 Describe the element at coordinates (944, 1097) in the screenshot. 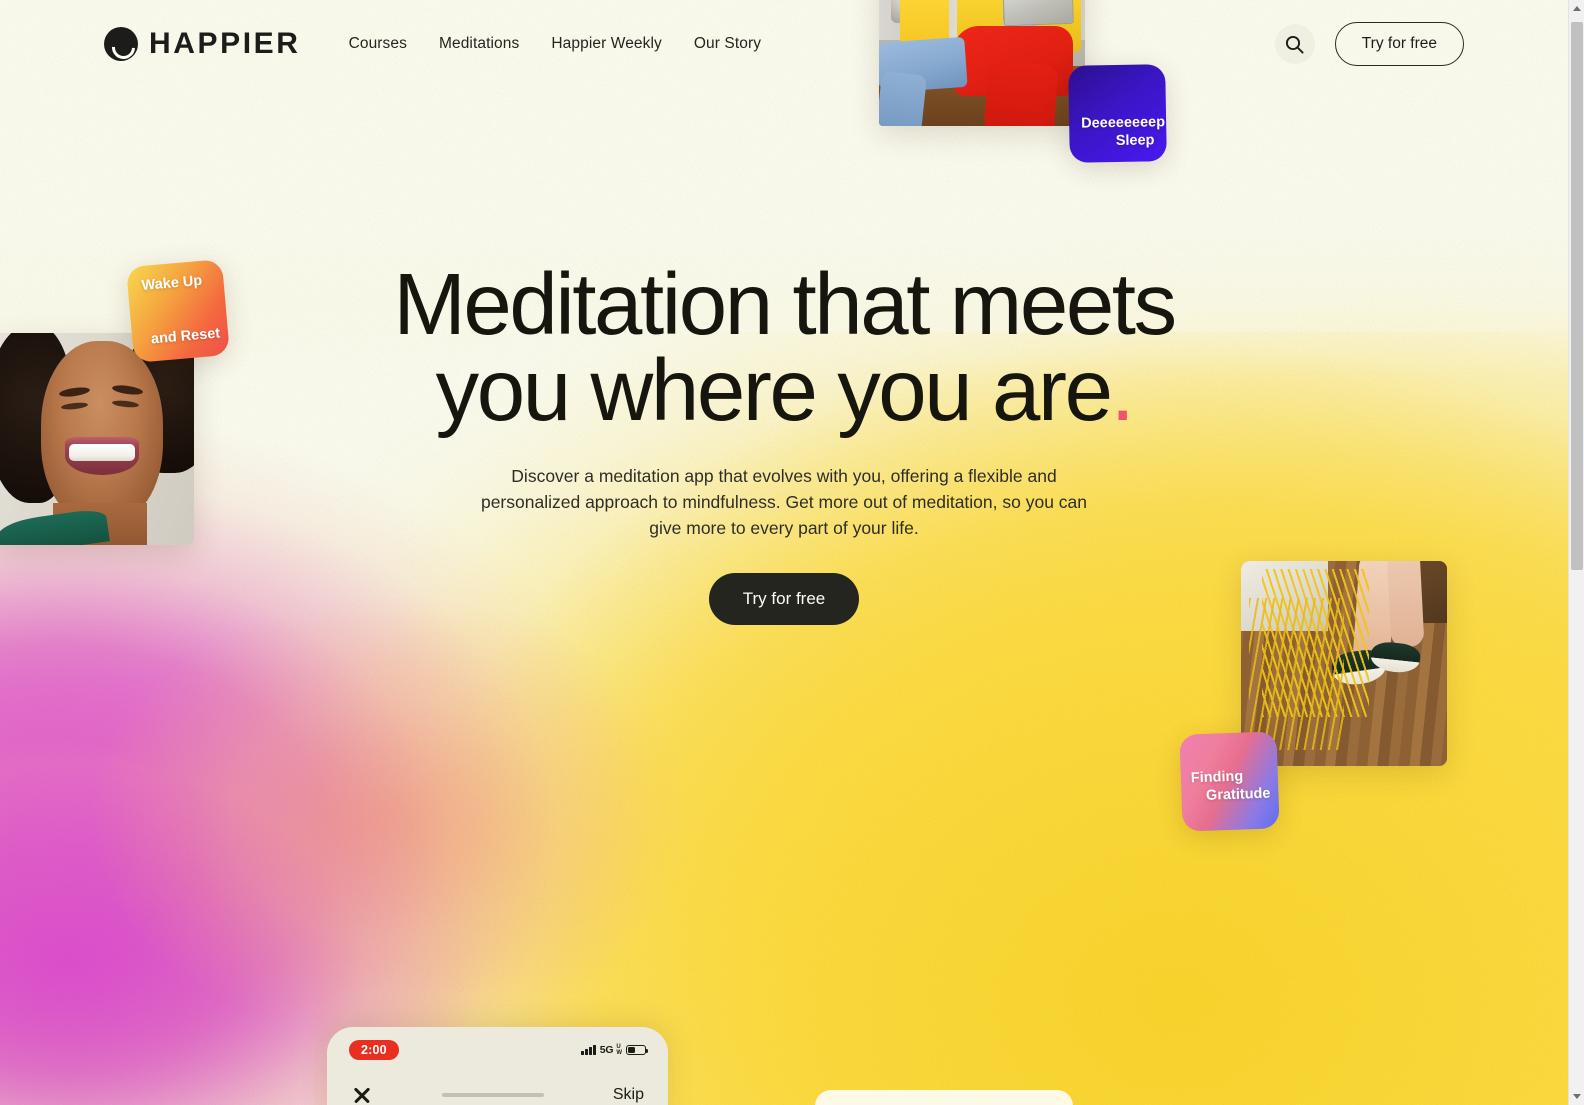

I see `peeking-card` at that location.